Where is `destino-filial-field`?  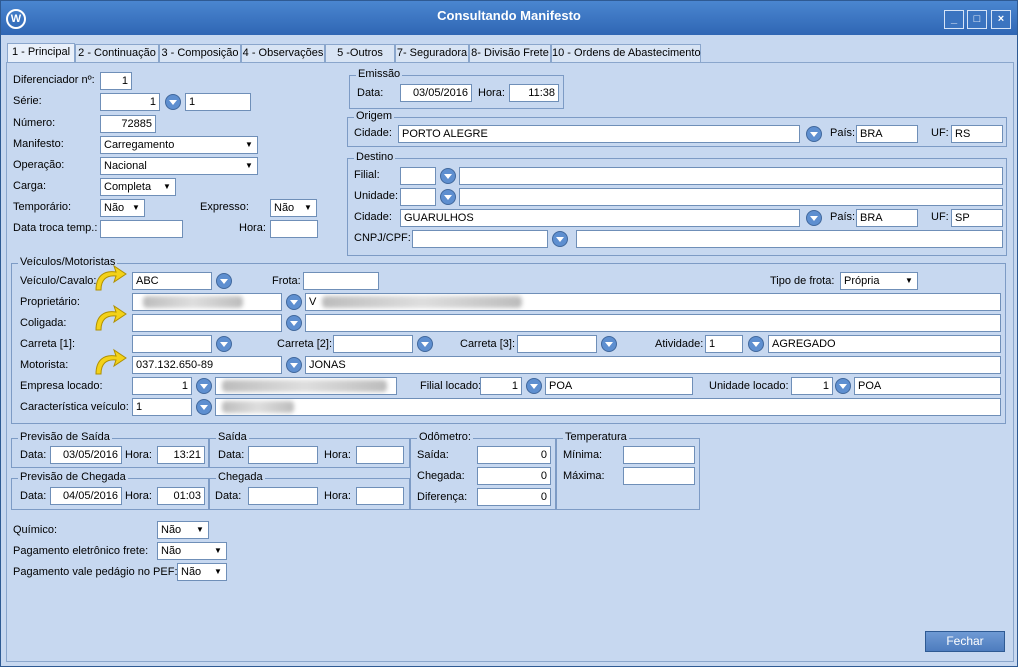 destino-filial-field is located at coordinates (418, 176).